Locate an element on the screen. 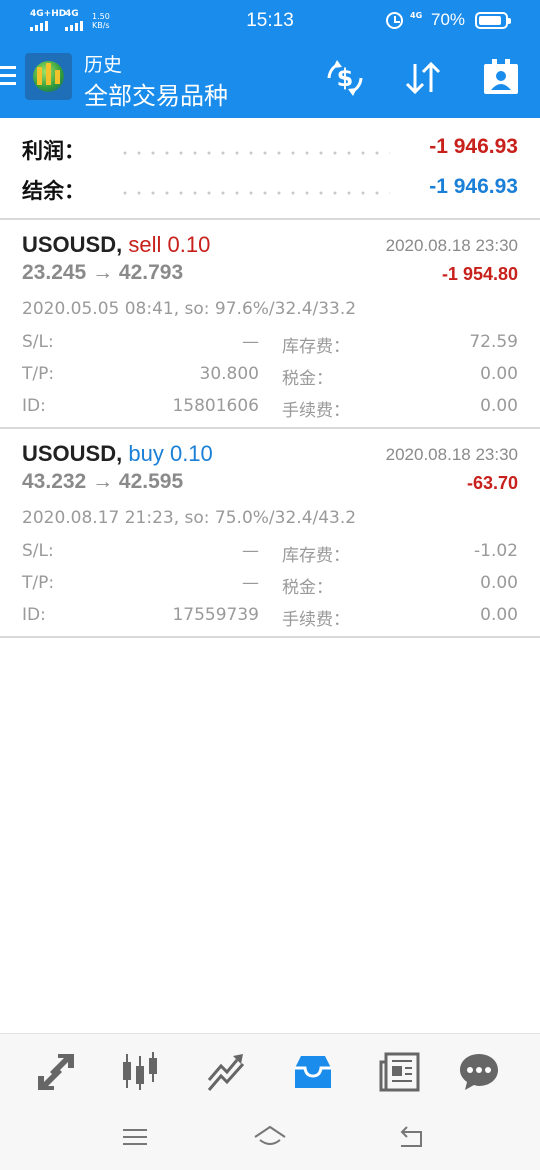 Image resolution: width=540 pixels, height=1170 pixels. swap-value: 72.59 is located at coordinates (493, 342).